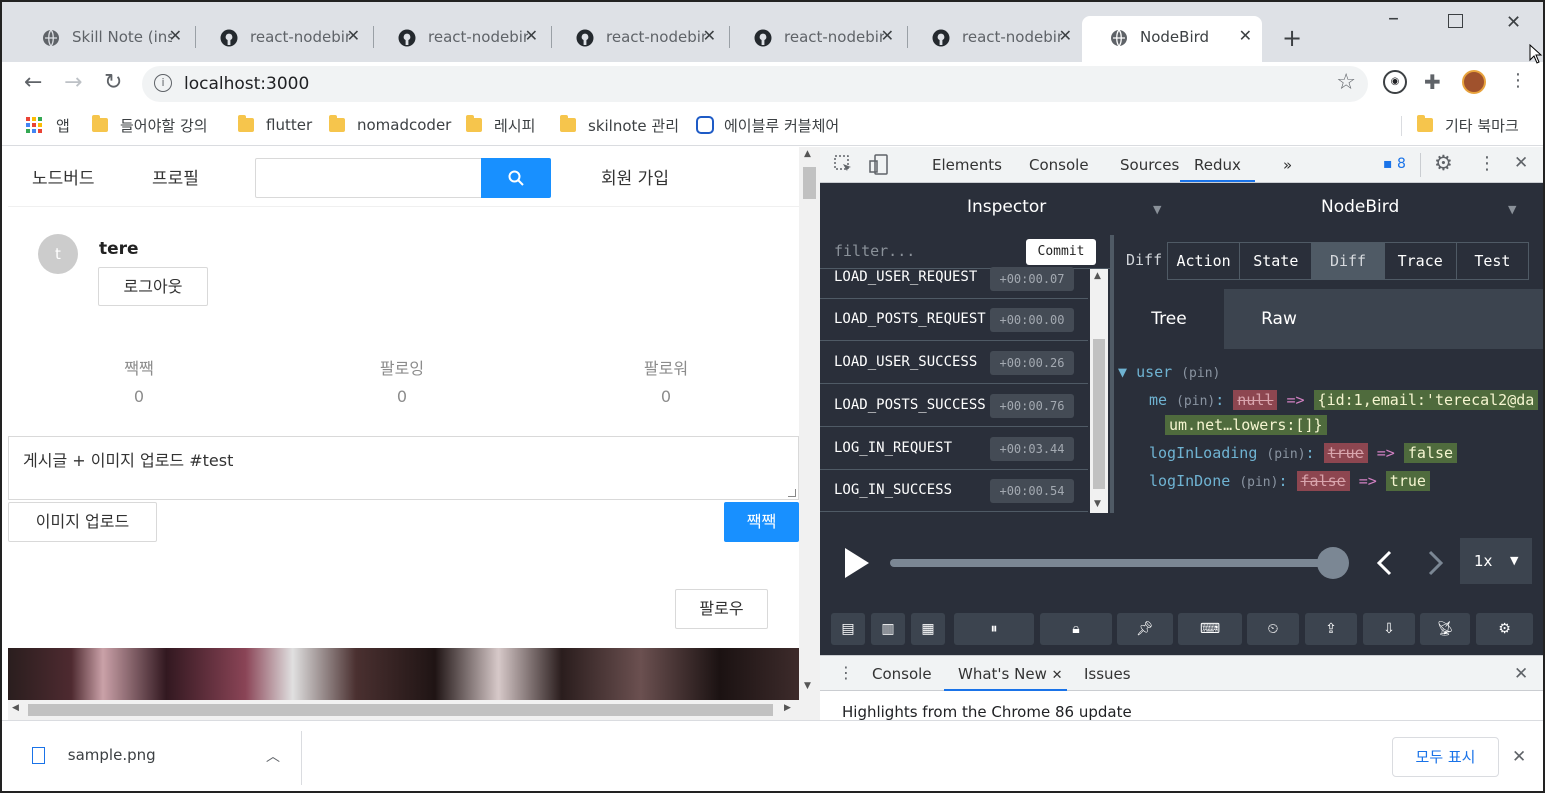 The height and width of the screenshot is (793, 1545). Describe the element at coordinates (792, 493) in the screenshot. I see `resize-handle` at that location.